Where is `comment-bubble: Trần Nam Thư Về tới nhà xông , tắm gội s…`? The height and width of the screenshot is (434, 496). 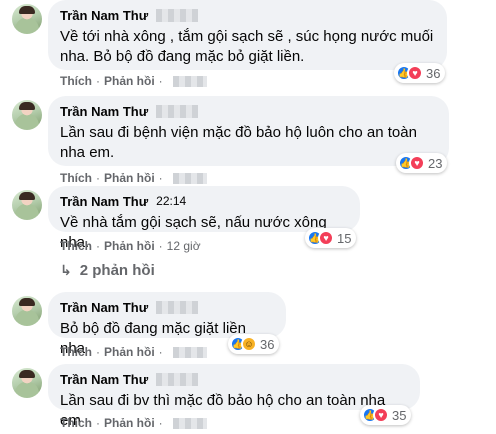
comment-bubble: Trần Nam Thư Về tới nhà xông , tắm gội s… is located at coordinates (247, 35).